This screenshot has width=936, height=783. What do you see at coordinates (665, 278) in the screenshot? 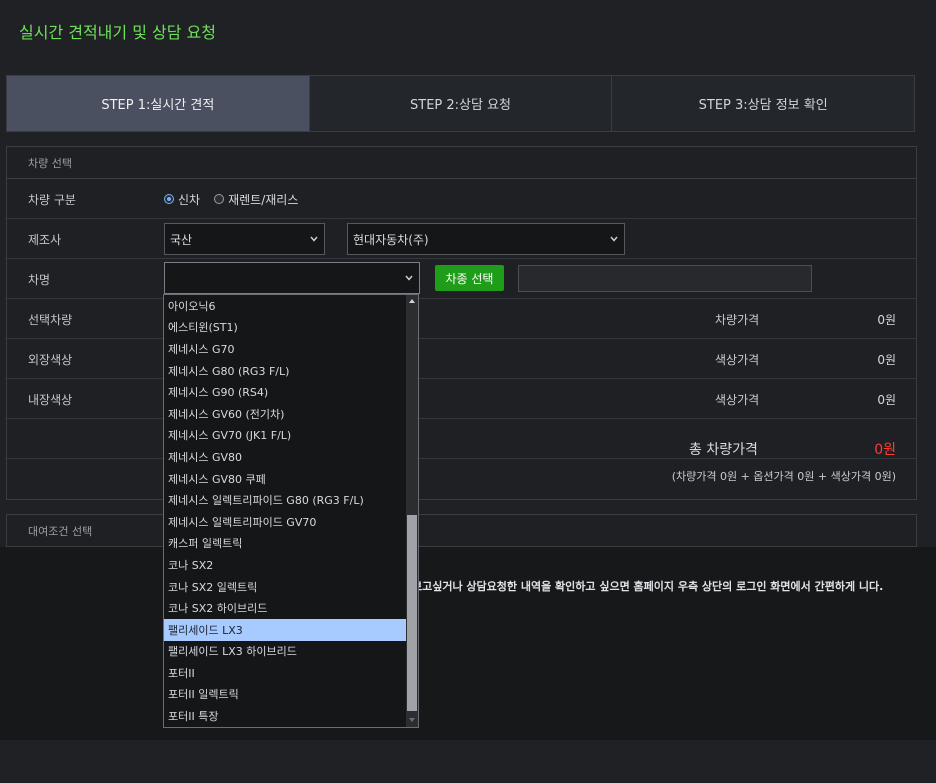
I see `model-search-input` at bounding box center [665, 278].